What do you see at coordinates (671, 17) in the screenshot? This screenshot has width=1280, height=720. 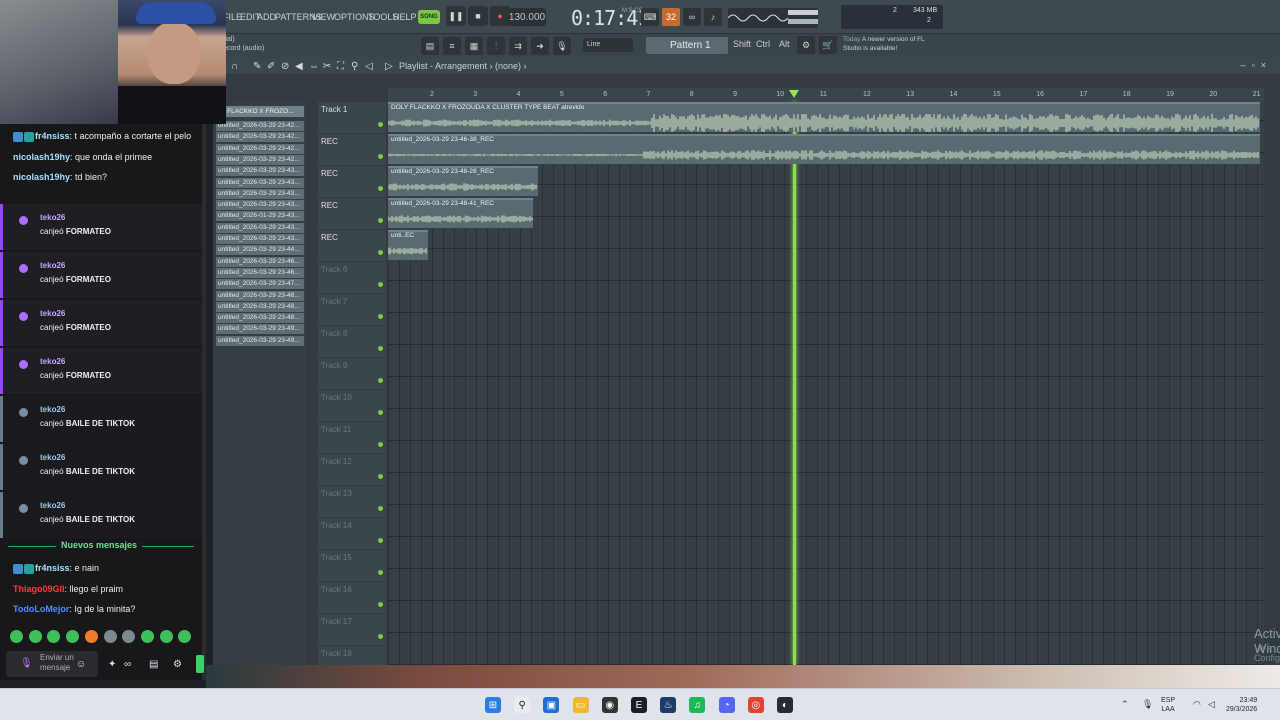 I see `snap-button: 32` at bounding box center [671, 17].